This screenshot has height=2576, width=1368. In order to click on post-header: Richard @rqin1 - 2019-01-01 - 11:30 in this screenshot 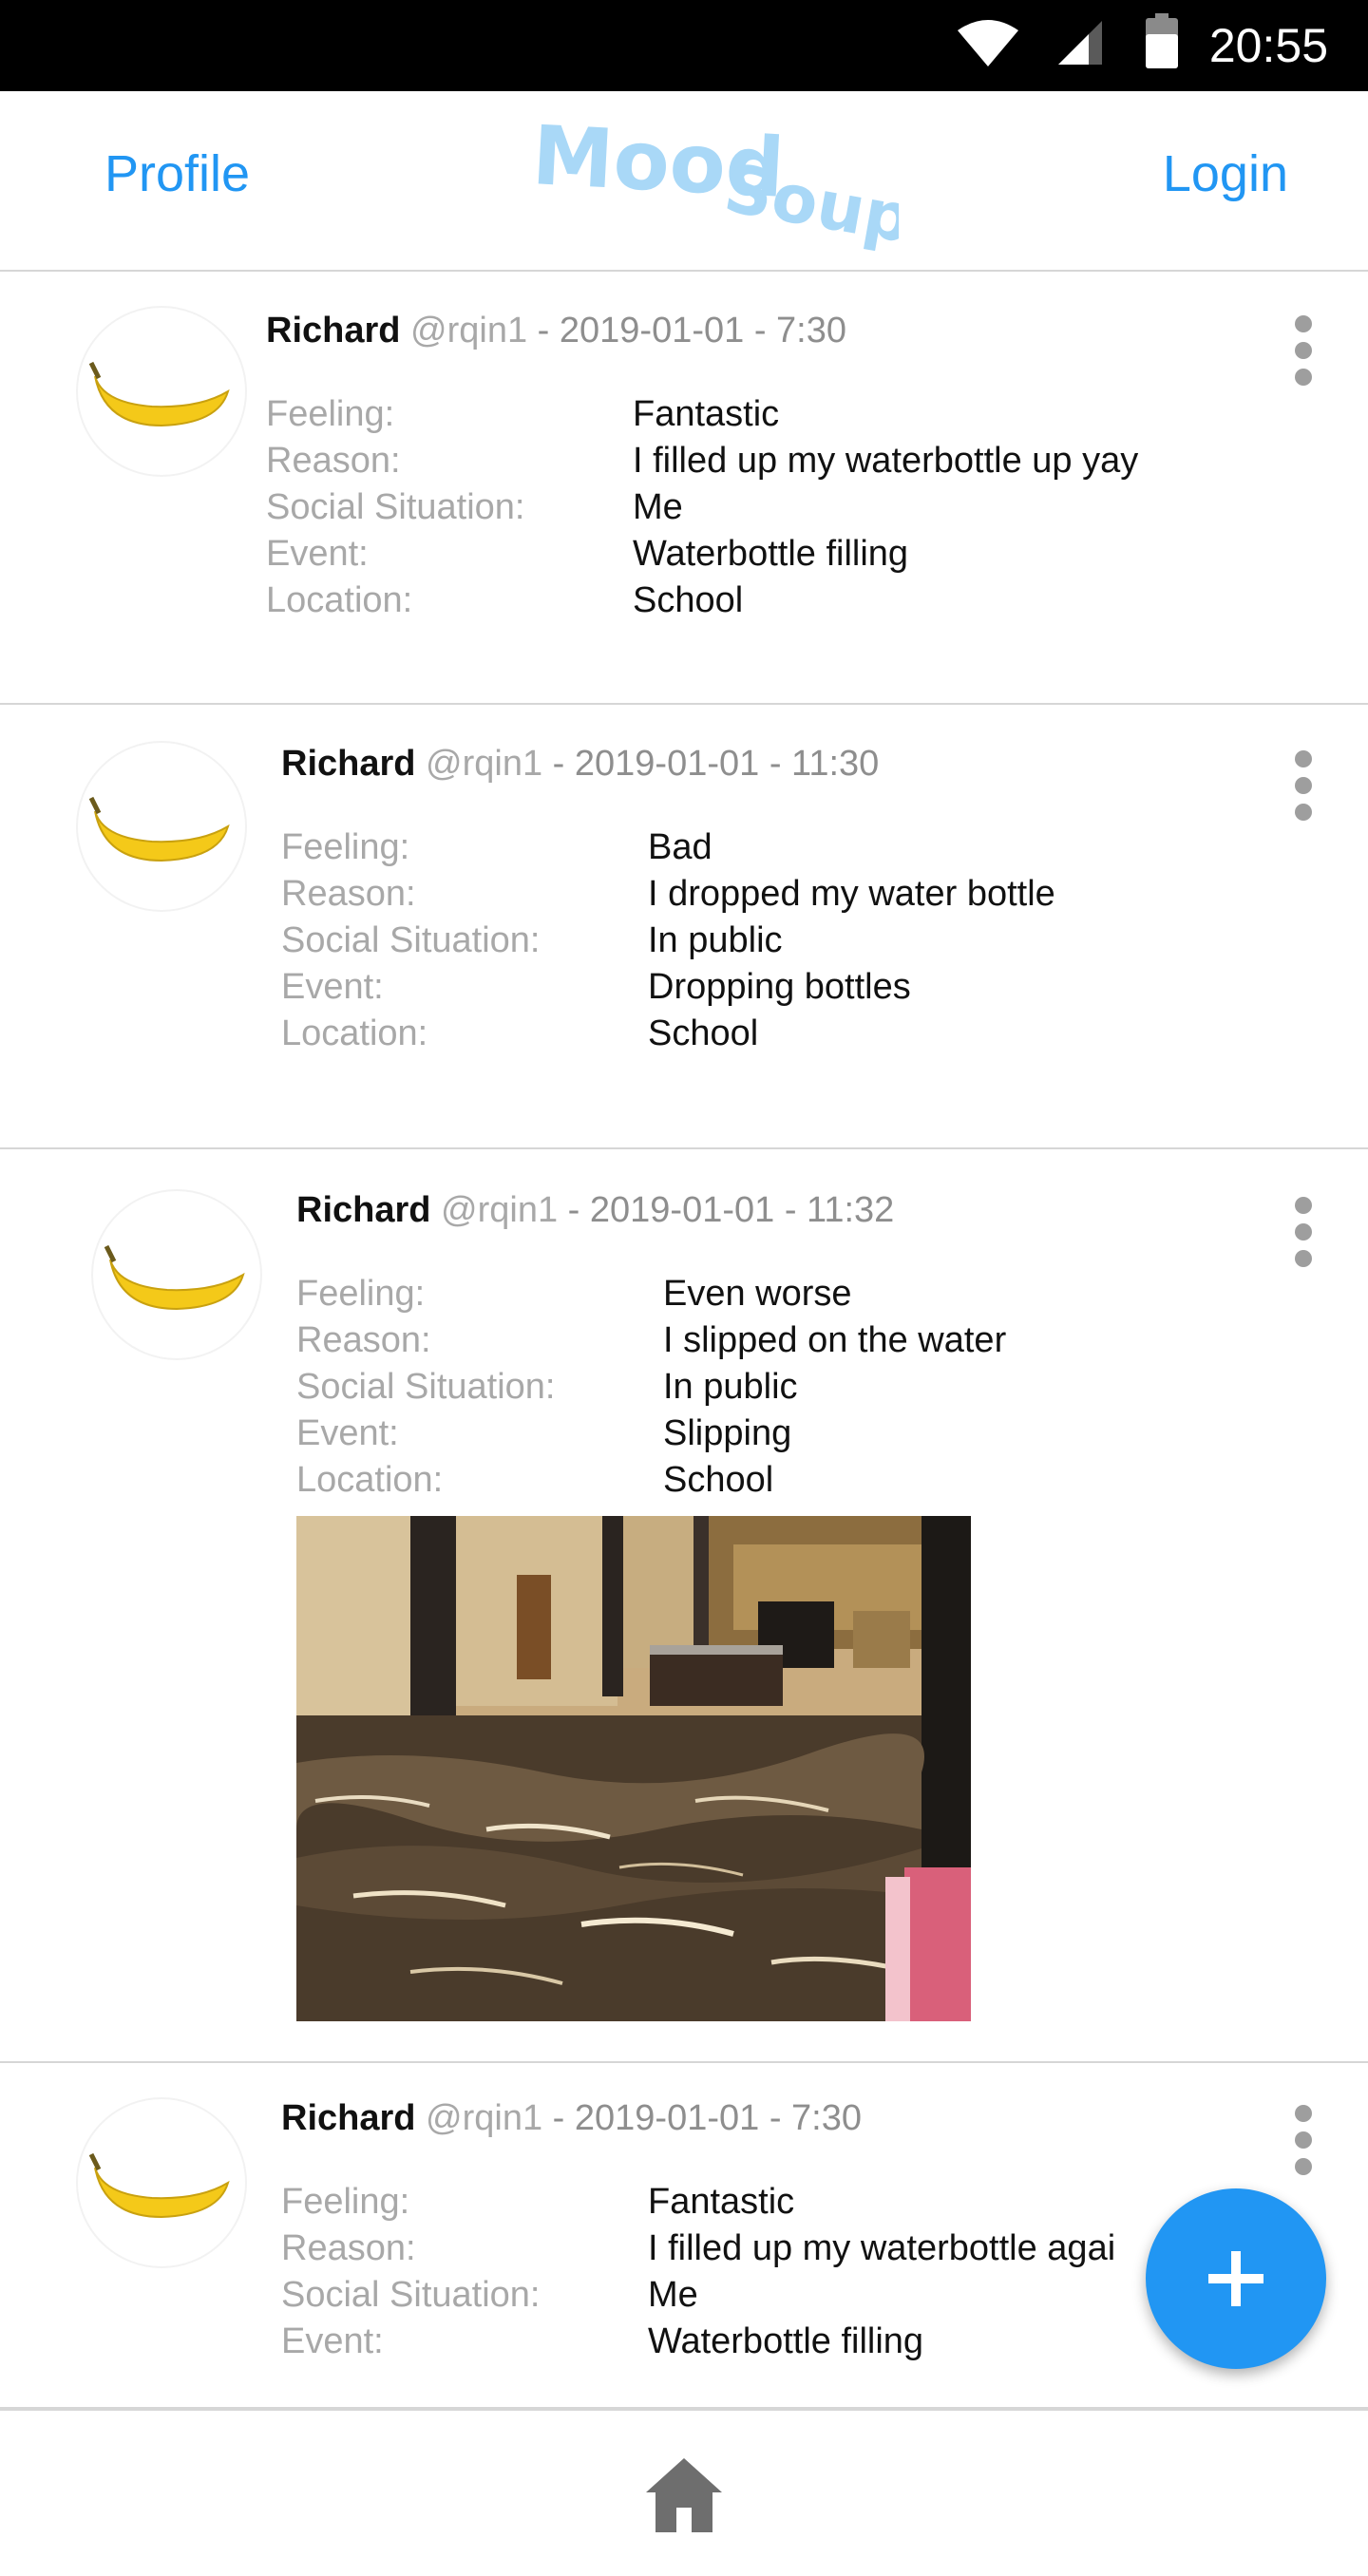, I will do `click(580, 763)`.